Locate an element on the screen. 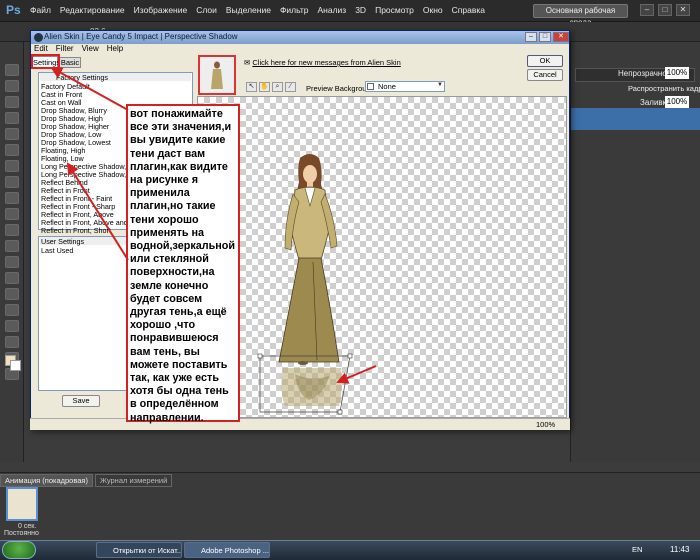 Image resolution: width=700 pixels, height=560 pixels. dialog-menu: Edit Filter View Help is located at coordinates (78, 48).